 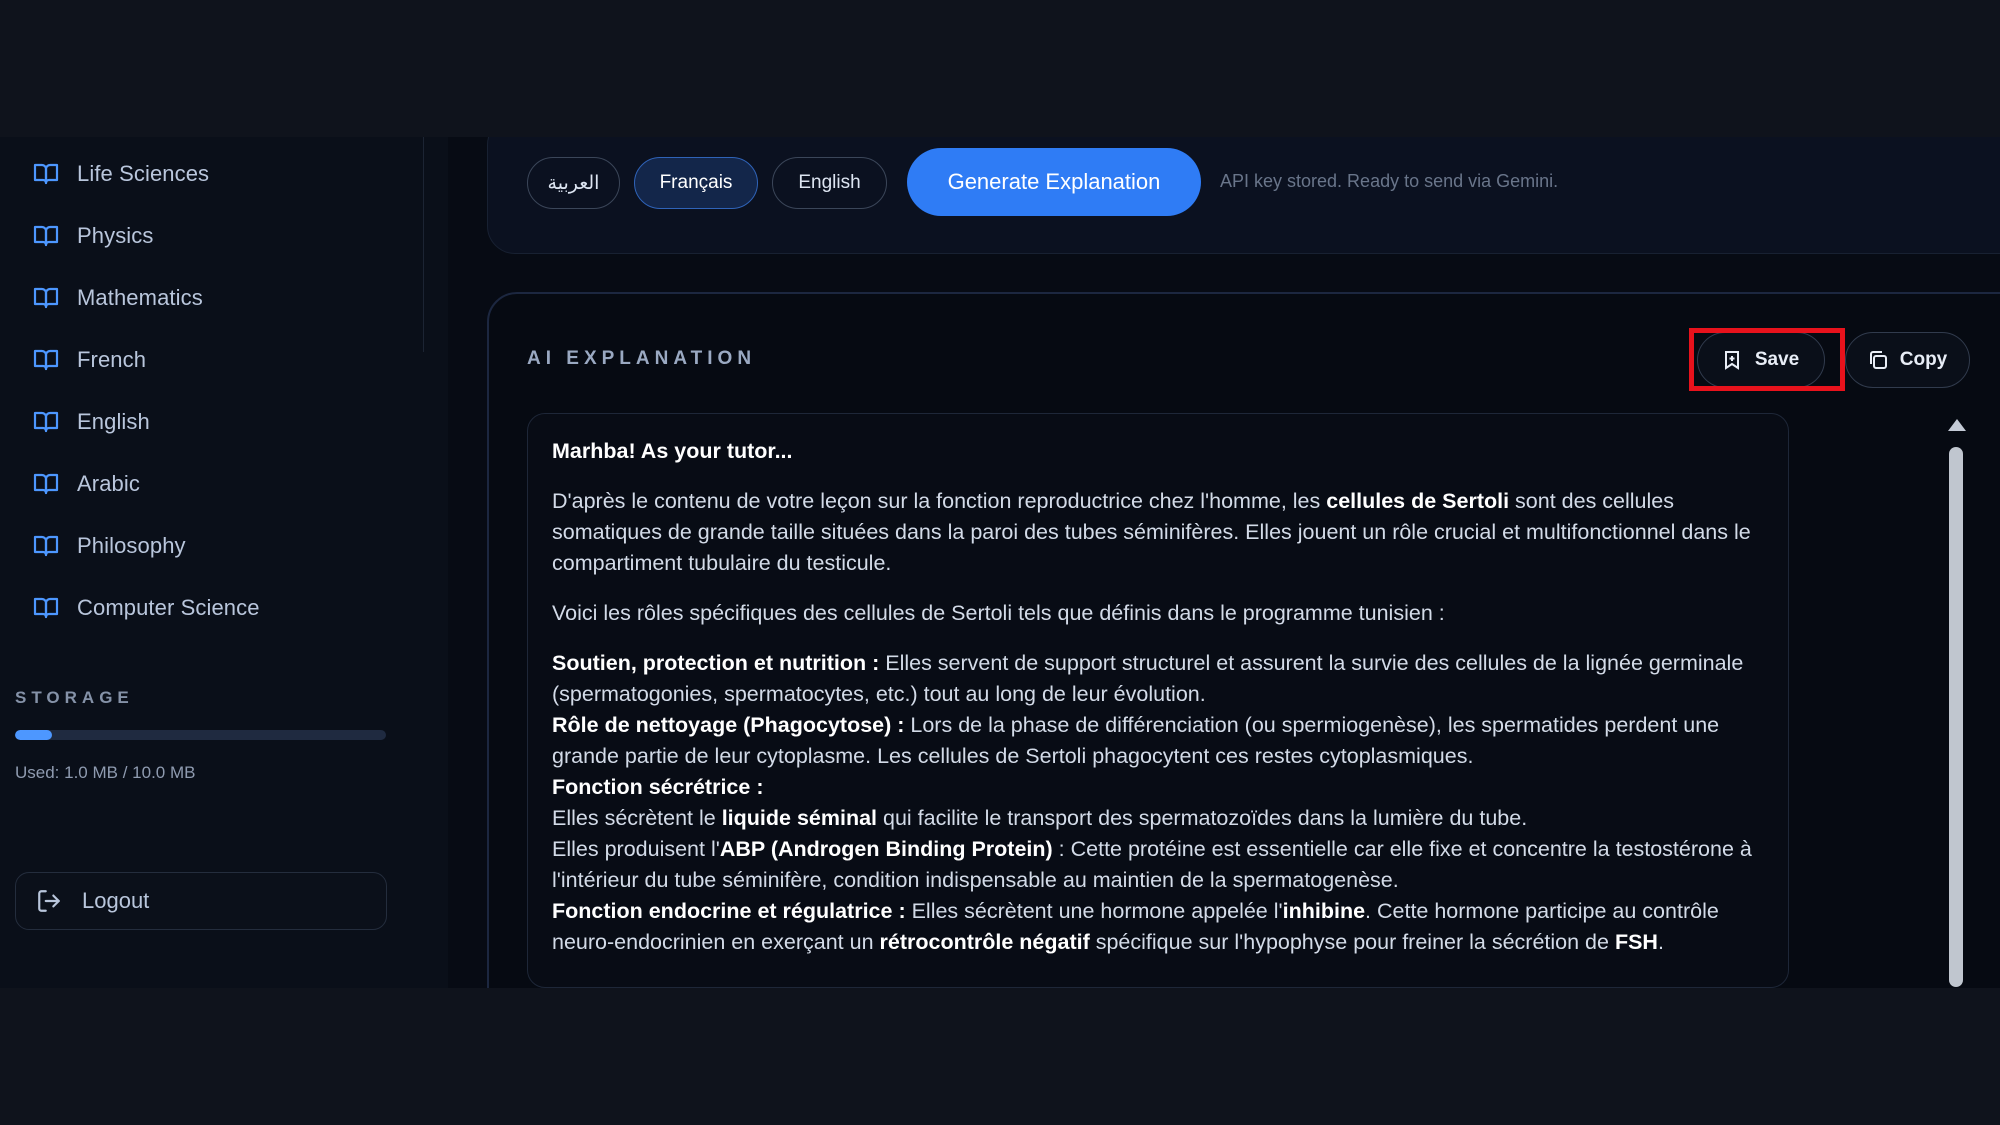 What do you see at coordinates (200, 735) in the screenshot?
I see `storage-progress-bar` at bounding box center [200, 735].